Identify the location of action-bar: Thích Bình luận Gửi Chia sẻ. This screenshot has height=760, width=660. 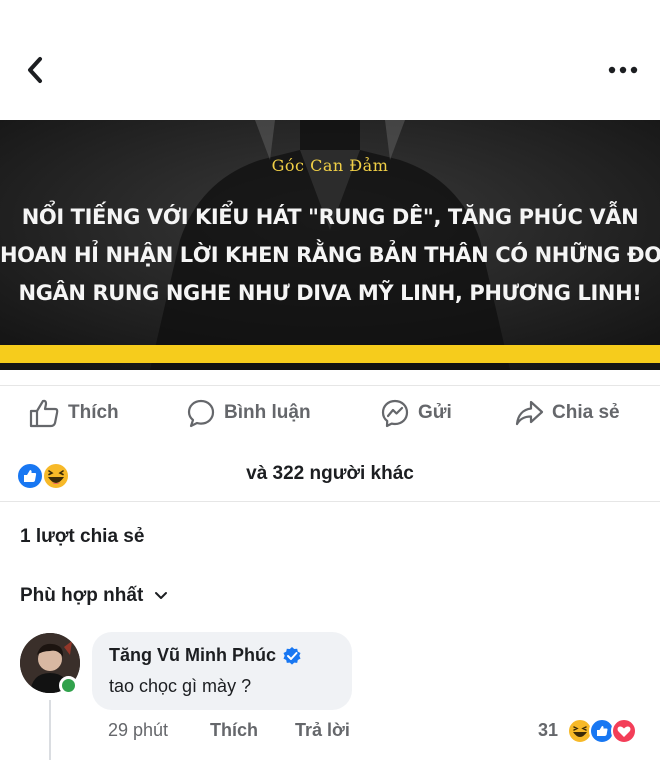
(330, 412).